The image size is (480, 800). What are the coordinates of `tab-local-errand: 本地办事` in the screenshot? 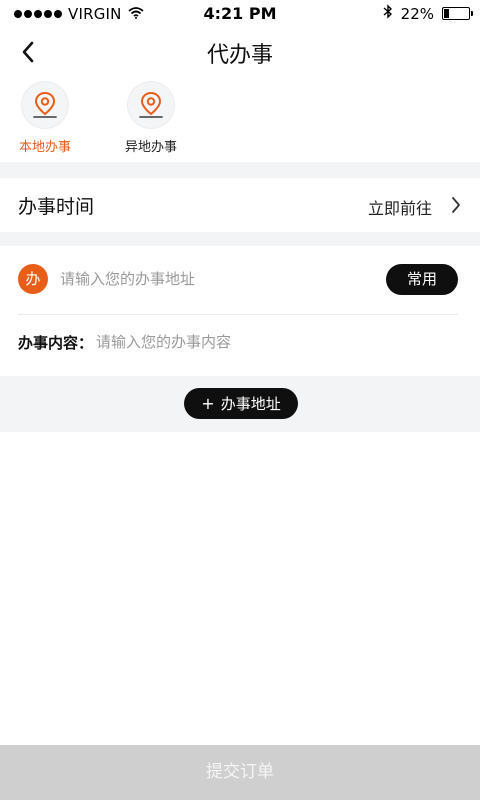 It's located at (45, 118).